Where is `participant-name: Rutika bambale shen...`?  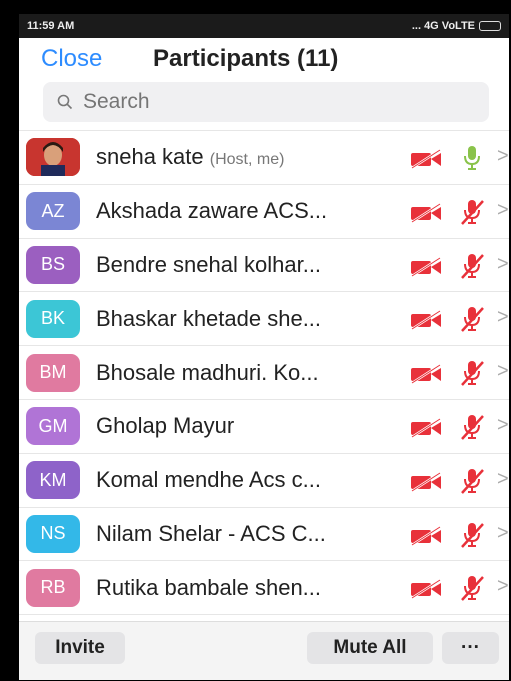
participant-name: Rutika bambale shen... is located at coordinates (209, 587).